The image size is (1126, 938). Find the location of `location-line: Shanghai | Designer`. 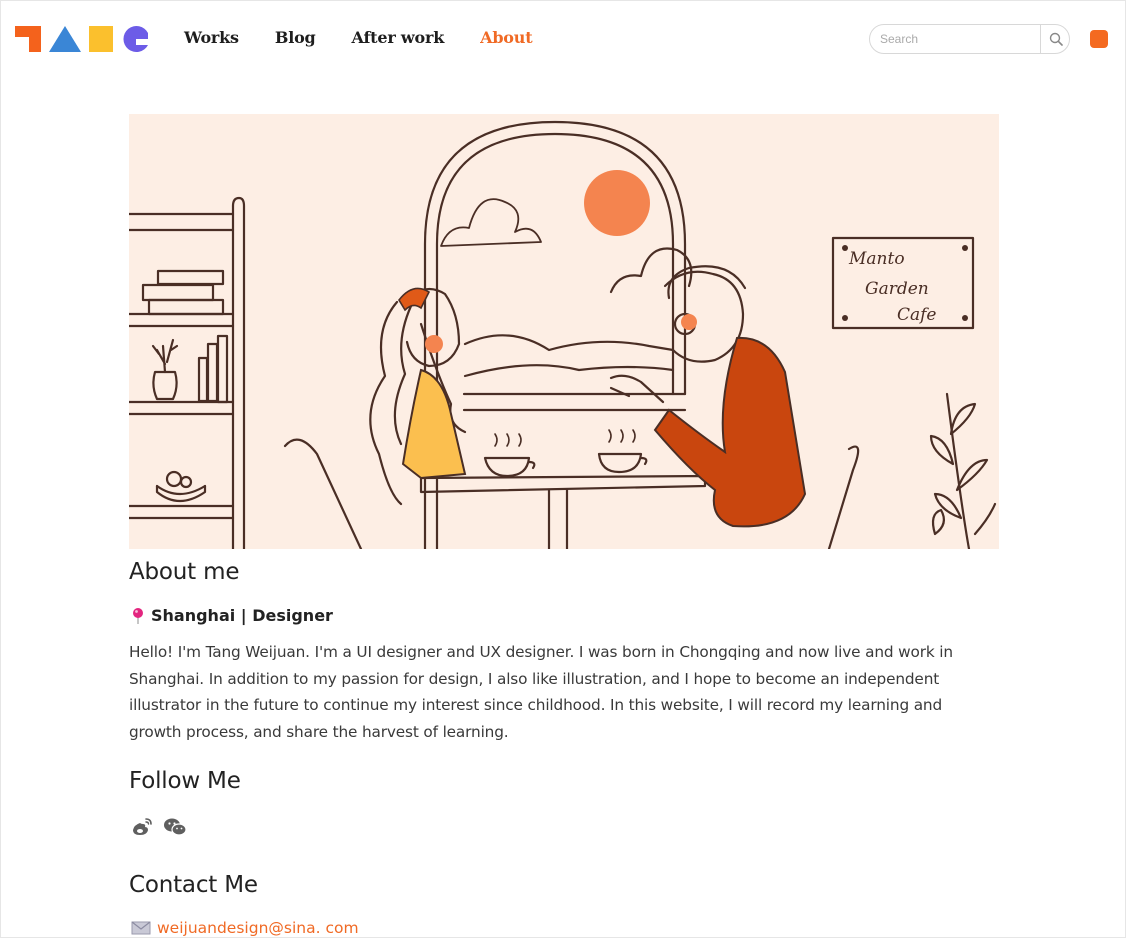

location-line: Shanghai | Designer is located at coordinates (232, 615).